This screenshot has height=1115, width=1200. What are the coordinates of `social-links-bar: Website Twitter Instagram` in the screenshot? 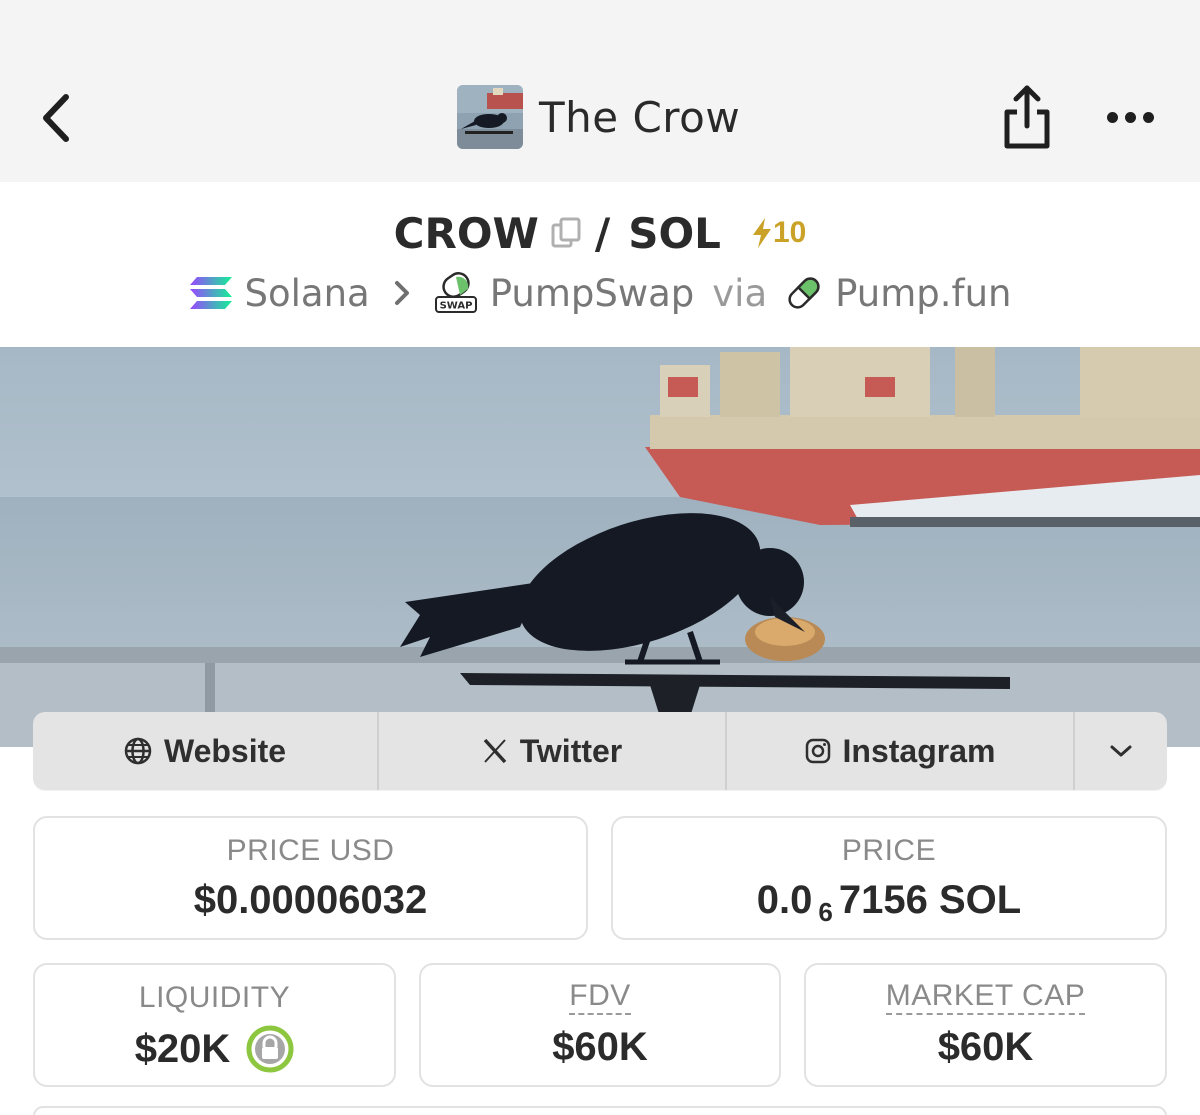 It's located at (600, 751).